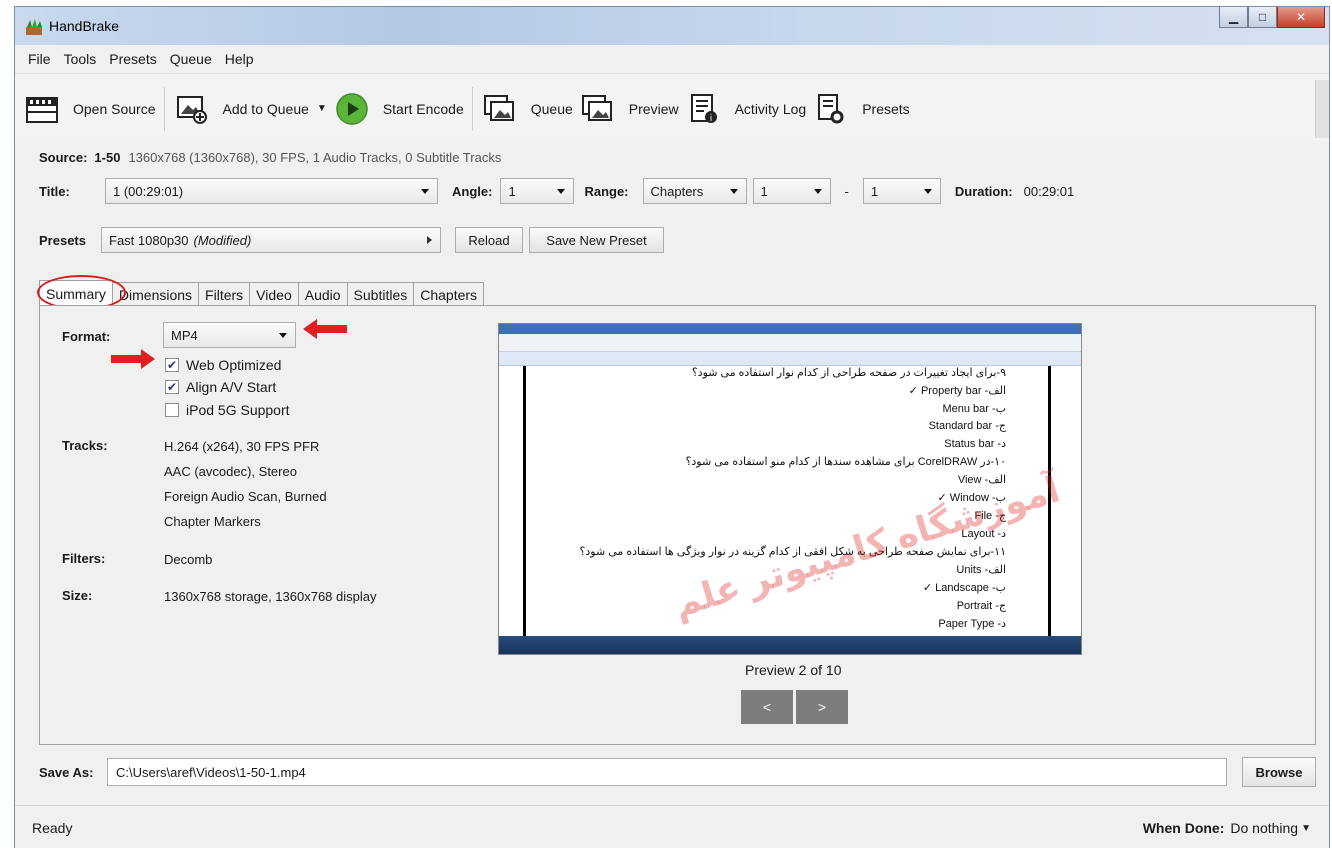 The width and height of the screenshot is (1332, 851). What do you see at coordinates (957, 391) in the screenshot?
I see `preview-line: الف- Property bar ✓` at bounding box center [957, 391].